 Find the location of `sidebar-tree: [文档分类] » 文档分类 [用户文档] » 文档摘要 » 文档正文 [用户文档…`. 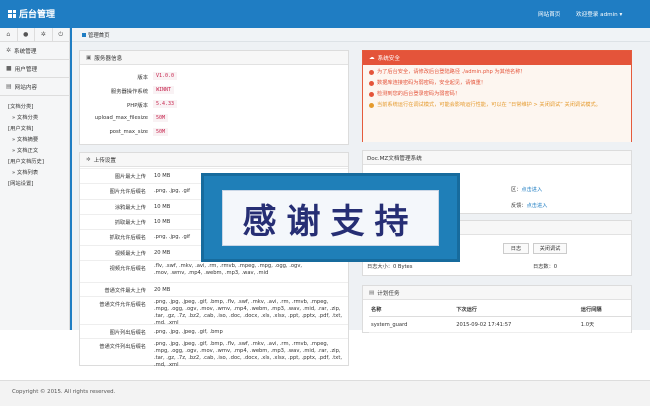

sidebar-tree: [文档分类] » 文档分类 [用户文档] » 文档摘要 » 文档正文 [用户文档… is located at coordinates (34, 142).